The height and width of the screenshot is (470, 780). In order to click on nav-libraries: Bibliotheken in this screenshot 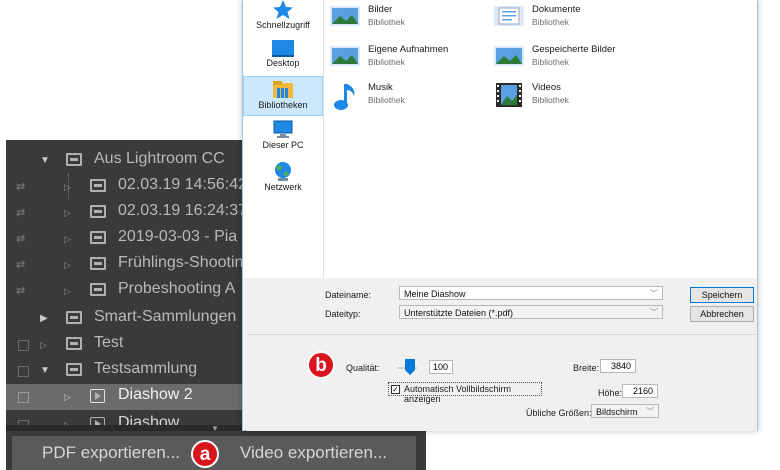, I will do `click(283, 96)`.